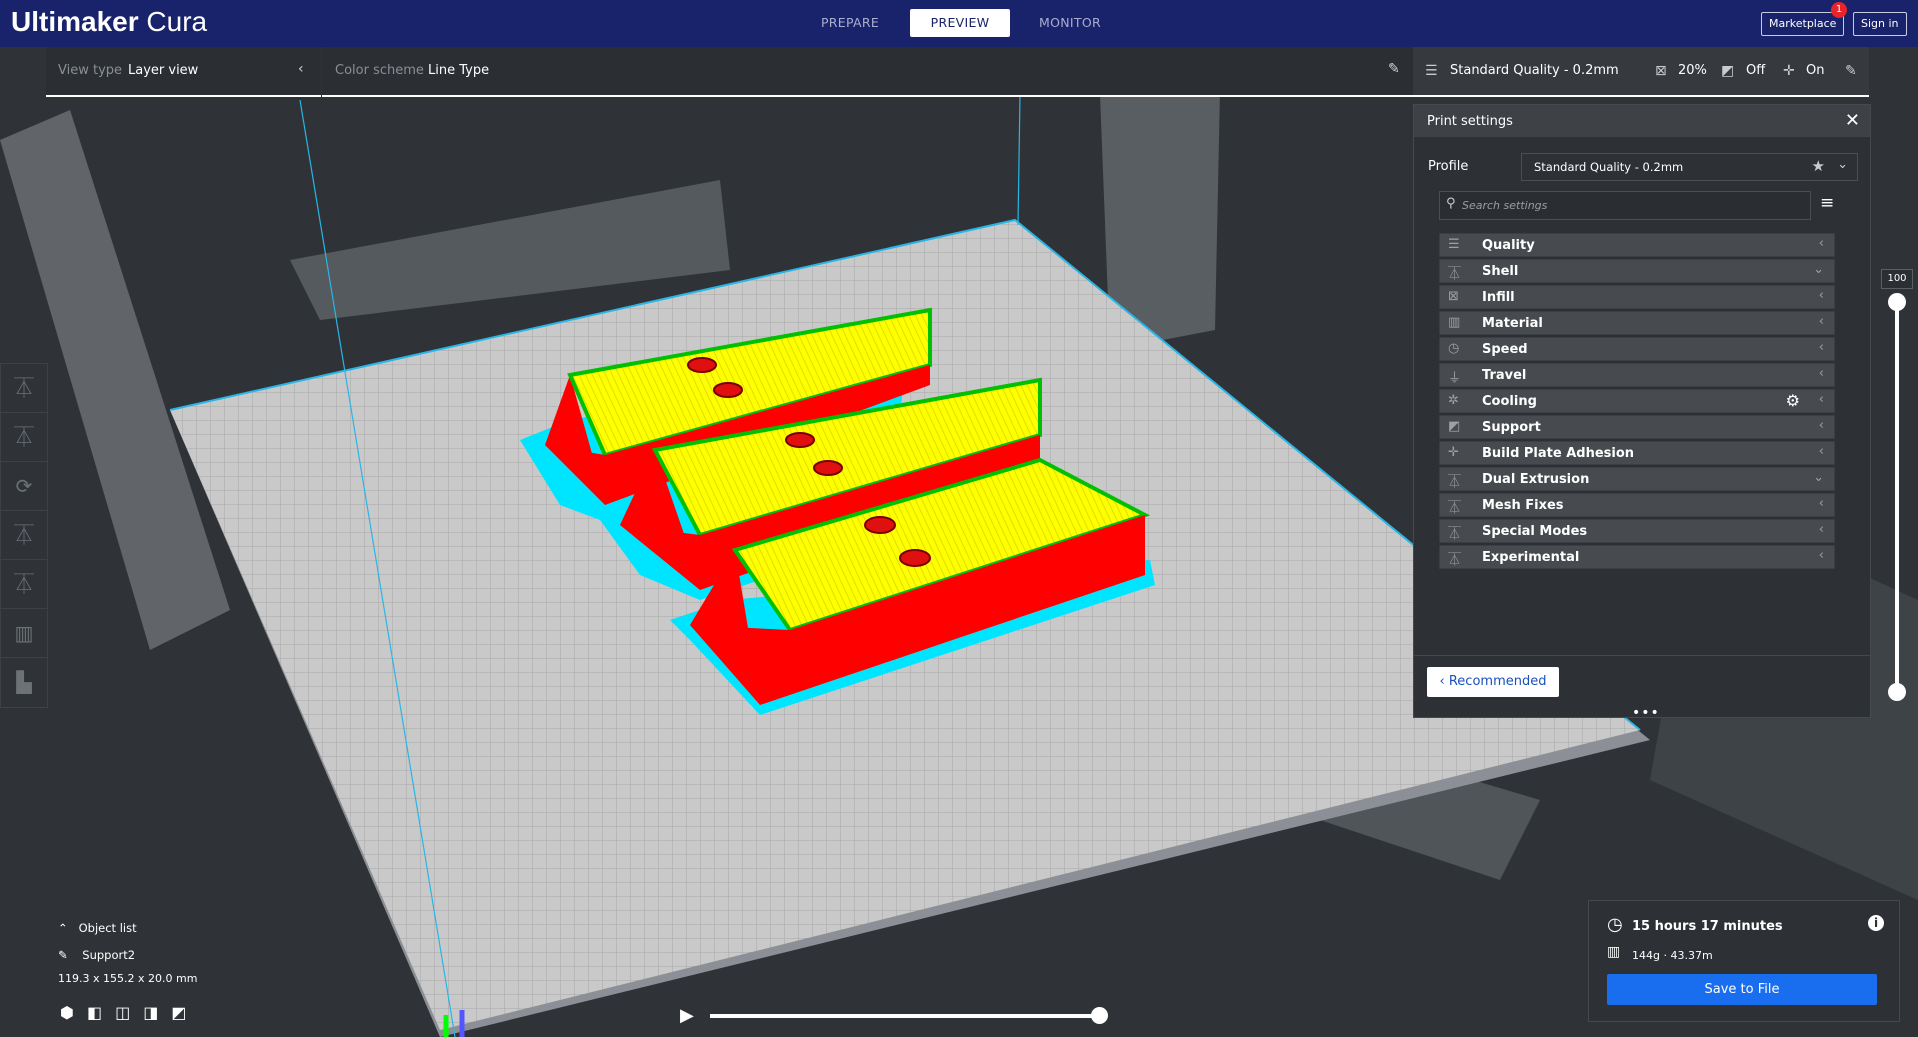  I want to click on resize-handle-icon: •••, so click(1646, 713).